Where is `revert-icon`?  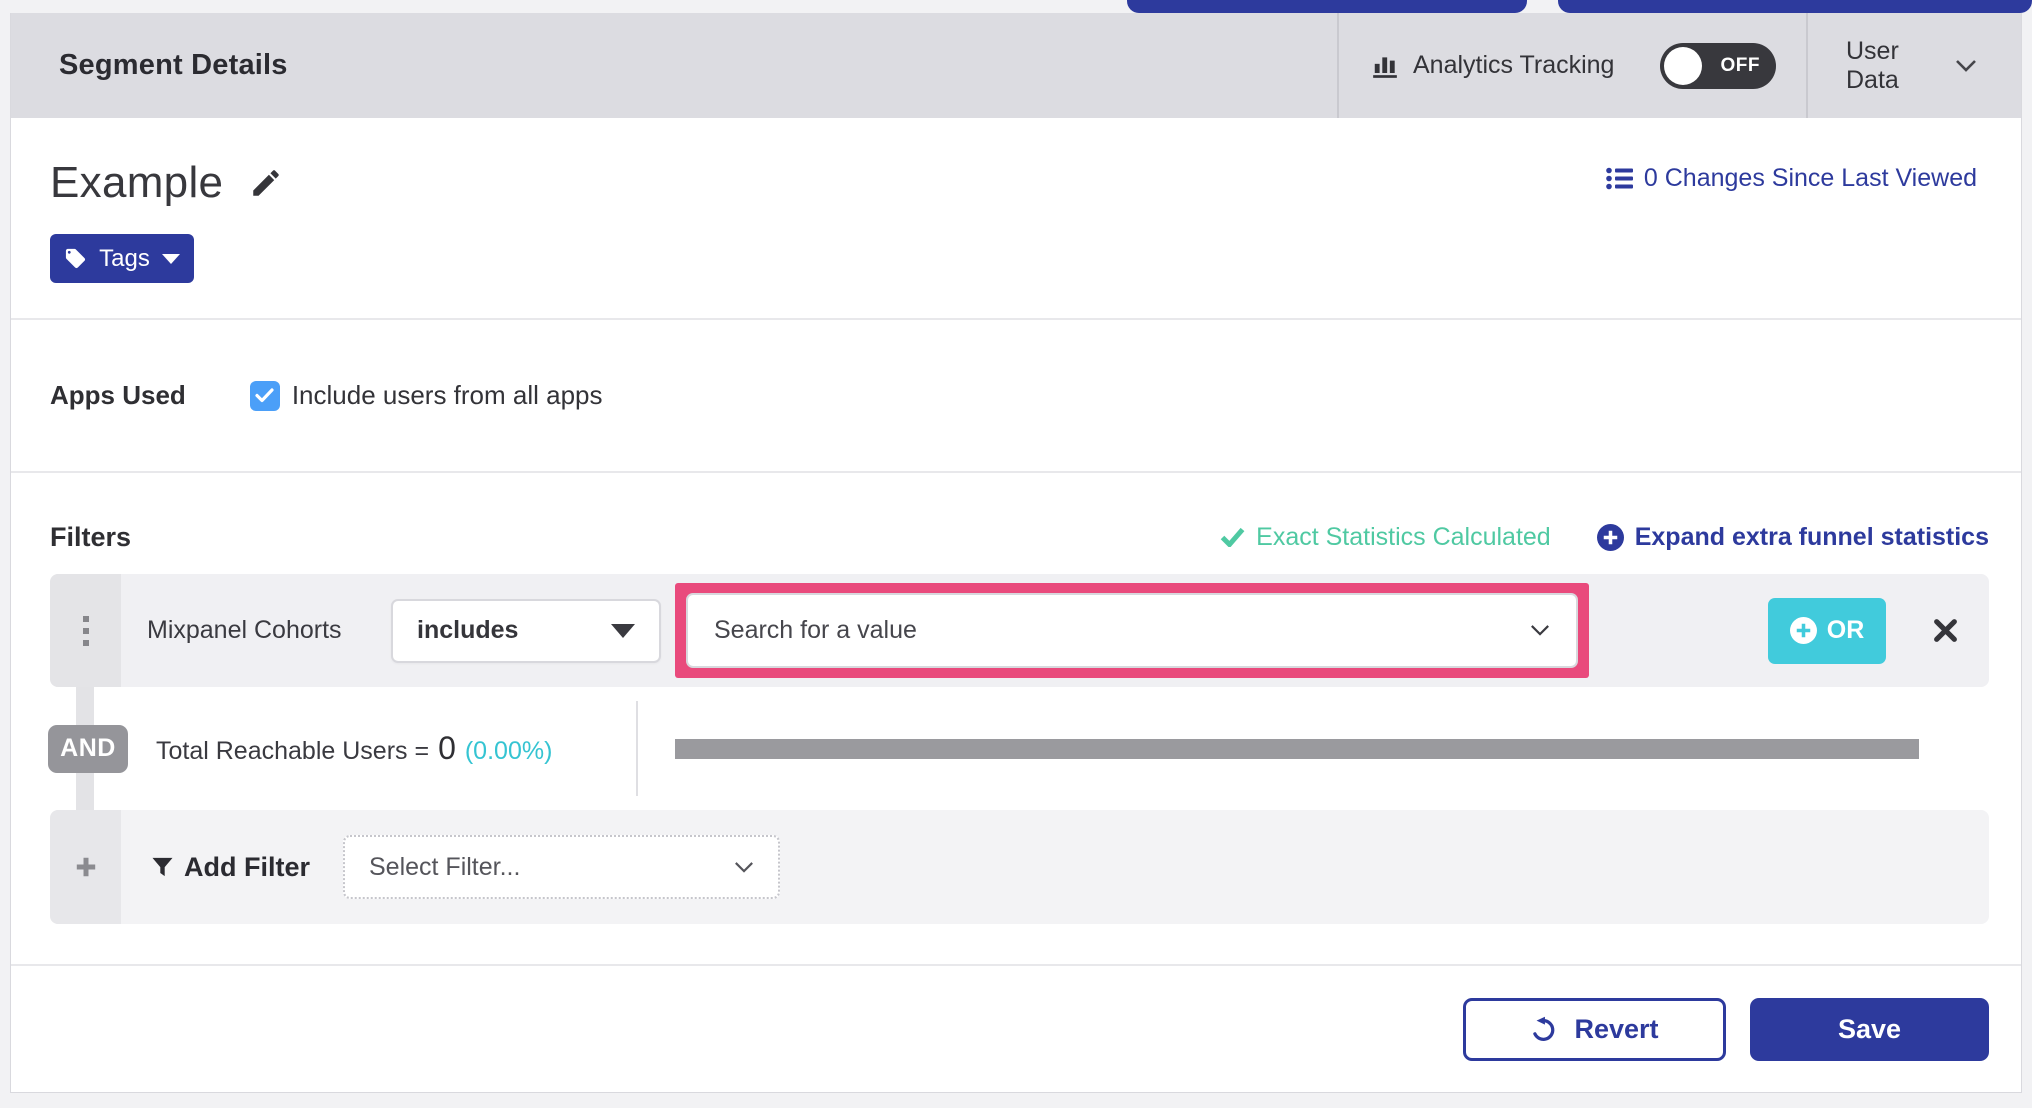
revert-icon is located at coordinates (1544, 1030).